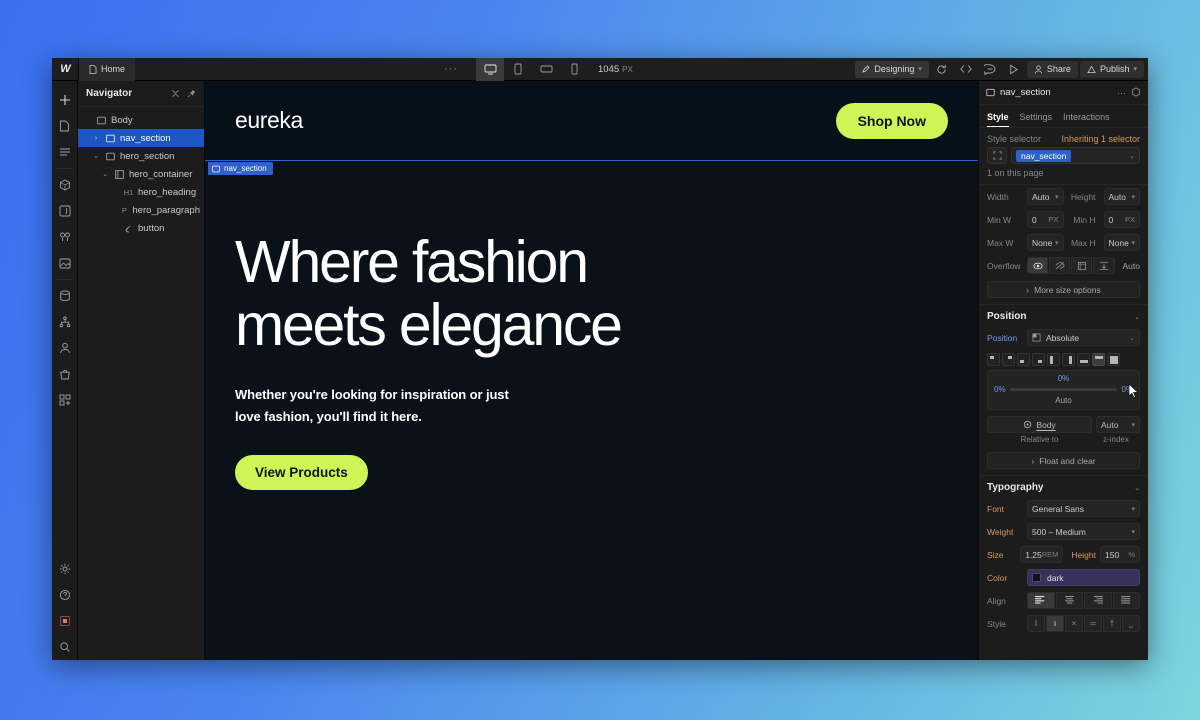 Image resolution: width=1200 pixels, height=720 pixels. Describe the element at coordinates (96, 138) in the screenshot. I see `disclosure-triangle-icon: ›` at that location.